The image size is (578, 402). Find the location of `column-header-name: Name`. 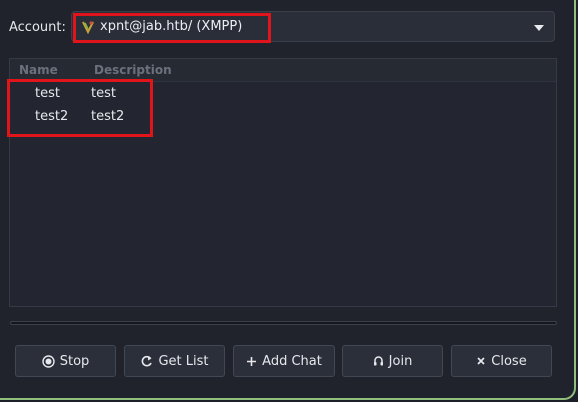

column-header-name: Name is located at coordinates (38, 70).